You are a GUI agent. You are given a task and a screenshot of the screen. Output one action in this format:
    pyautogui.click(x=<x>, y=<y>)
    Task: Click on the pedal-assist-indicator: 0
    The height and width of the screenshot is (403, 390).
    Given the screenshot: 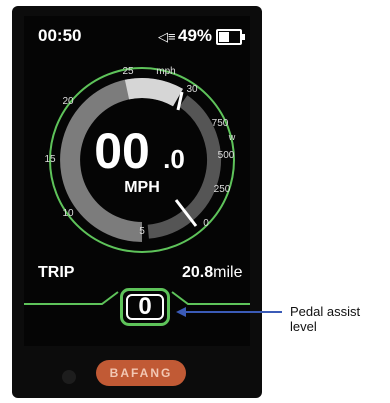 What is the action you would take?
    pyautogui.click(x=145, y=307)
    